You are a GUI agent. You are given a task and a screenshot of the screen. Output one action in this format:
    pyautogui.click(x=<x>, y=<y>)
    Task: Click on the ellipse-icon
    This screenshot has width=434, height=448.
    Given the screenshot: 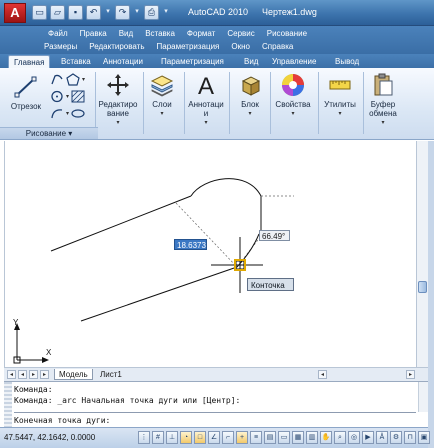 What is the action you would take?
    pyautogui.click(x=78, y=113)
    